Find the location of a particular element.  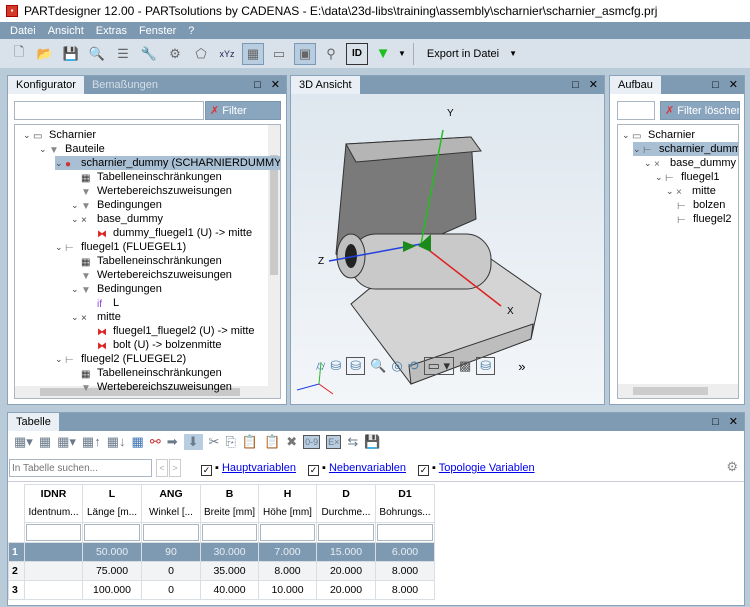

tree-item: ▼ Wertebereichszuweisungen is located at coordinates (151, 275).